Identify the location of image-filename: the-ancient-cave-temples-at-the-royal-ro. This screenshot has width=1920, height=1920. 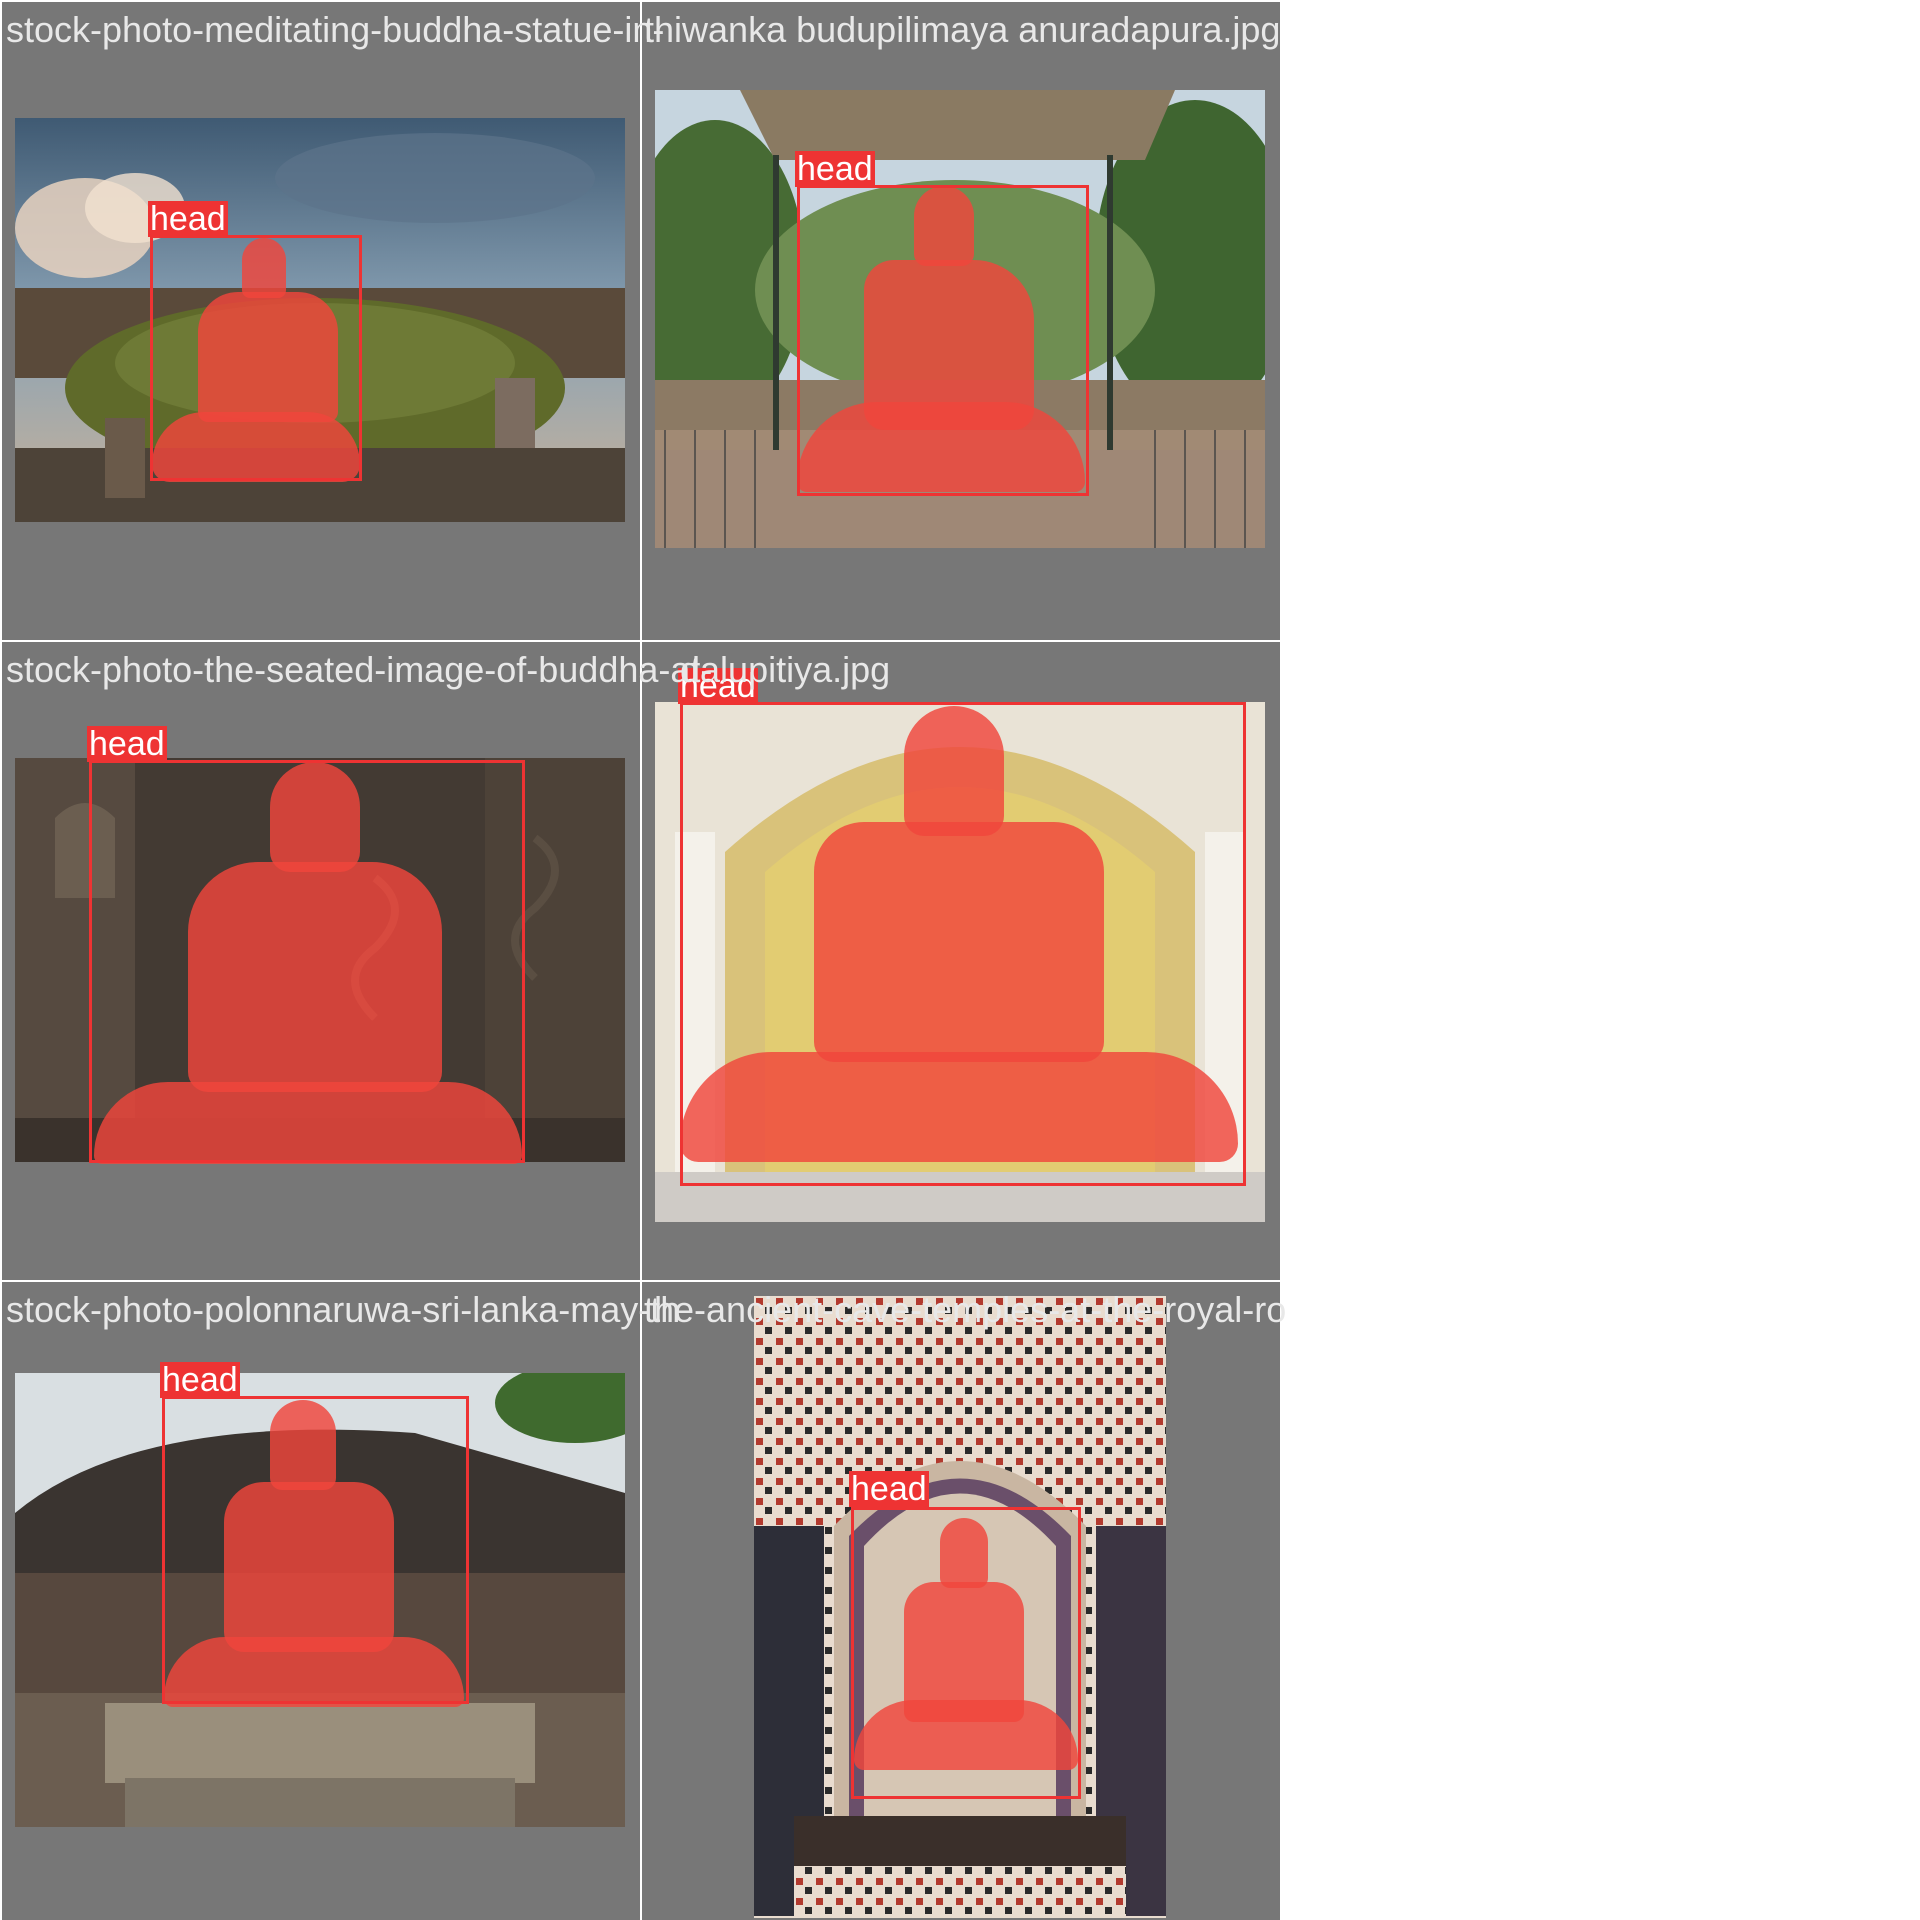
(965, 1309).